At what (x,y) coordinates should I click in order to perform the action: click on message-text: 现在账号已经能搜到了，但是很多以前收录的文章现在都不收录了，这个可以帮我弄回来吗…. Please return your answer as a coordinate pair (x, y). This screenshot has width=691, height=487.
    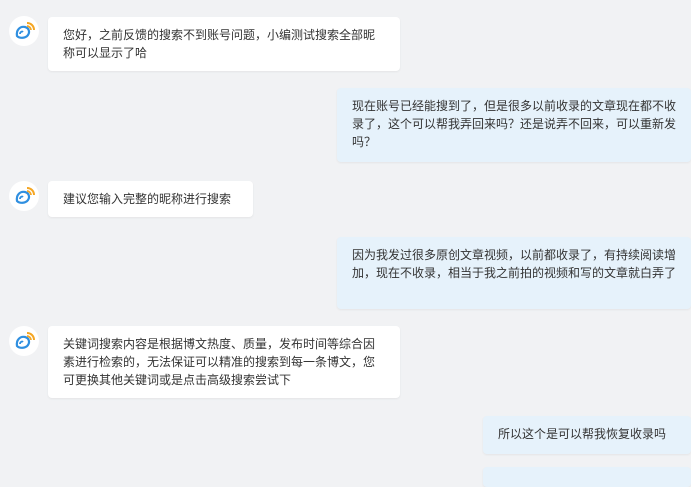
    Looking at the image, I should click on (514, 124).